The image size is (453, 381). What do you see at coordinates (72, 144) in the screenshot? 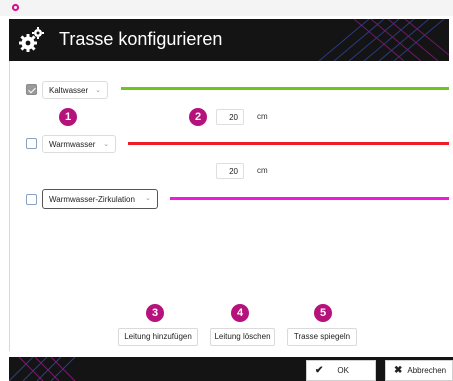
I see `pipe-dropdown-label: Warmwasser` at bounding box center [72, 144].